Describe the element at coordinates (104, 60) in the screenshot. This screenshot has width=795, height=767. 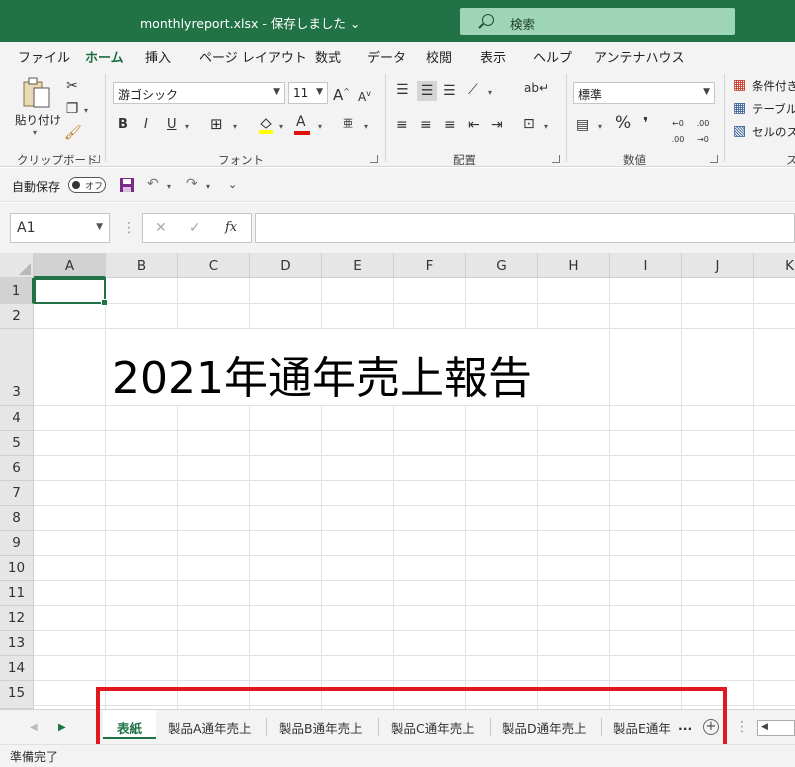
I see `tab-home: ホーム` at that location.